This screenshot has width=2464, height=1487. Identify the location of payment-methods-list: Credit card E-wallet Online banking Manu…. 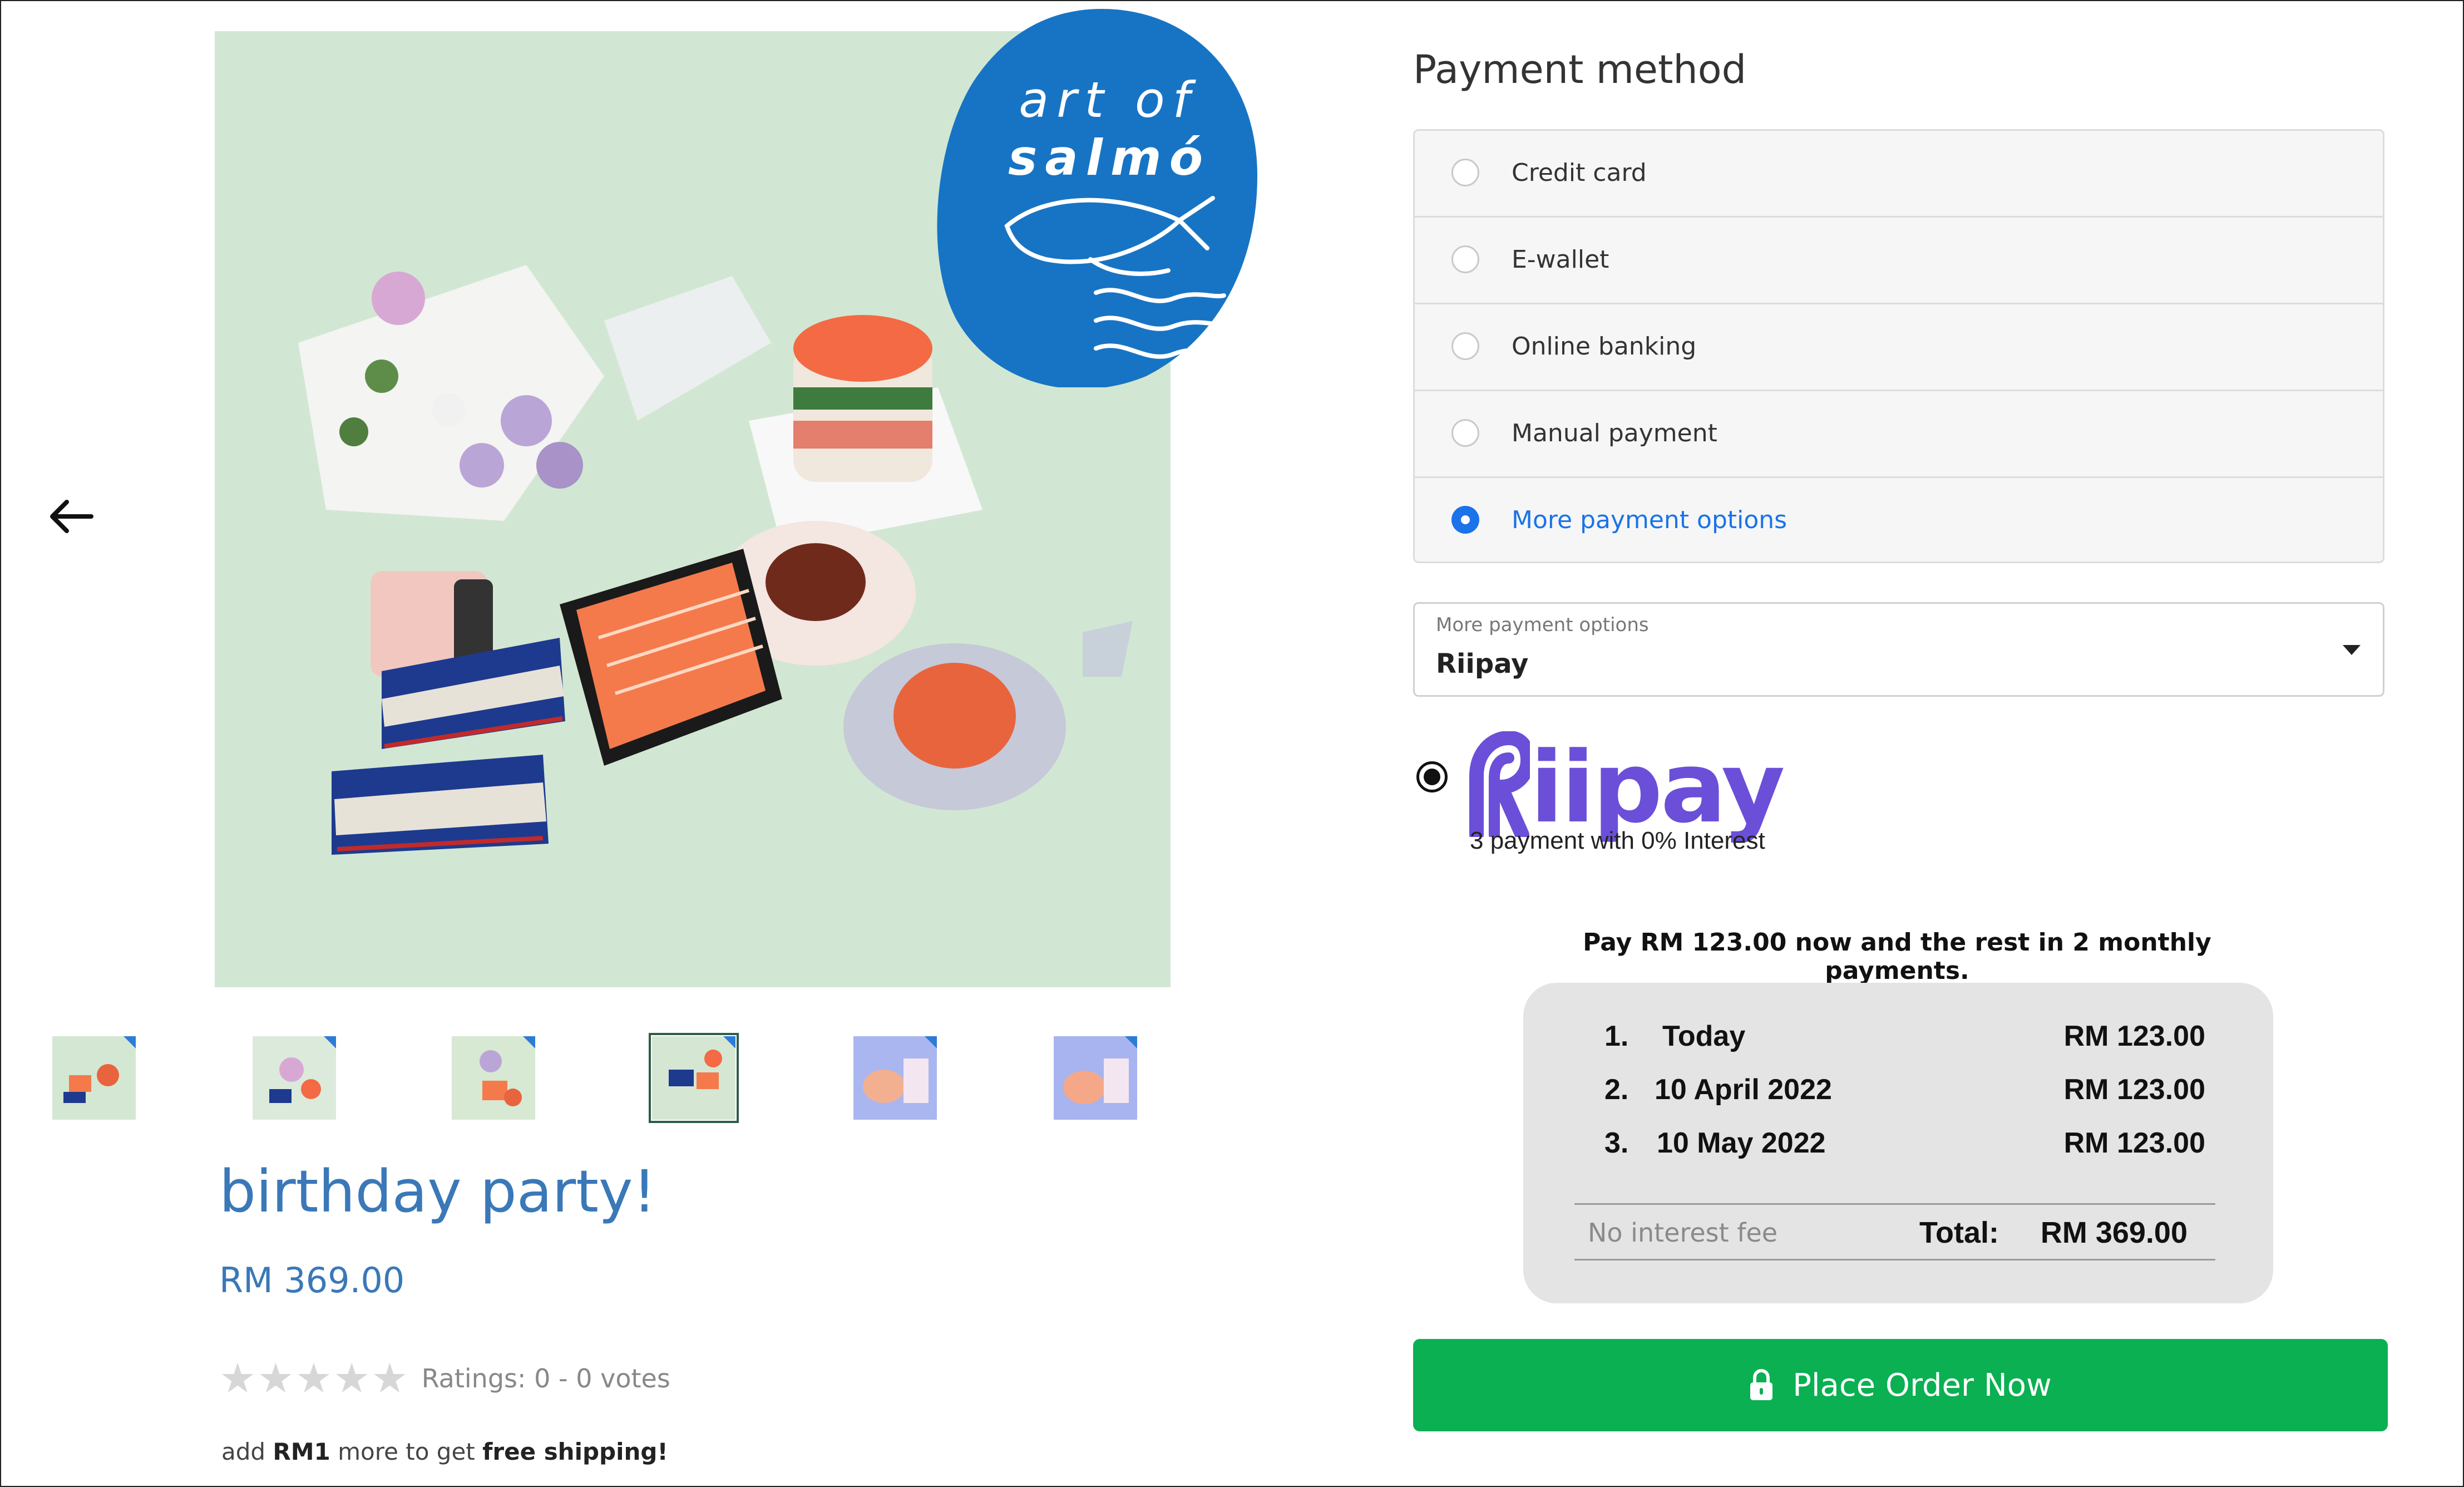
(1898, 346).